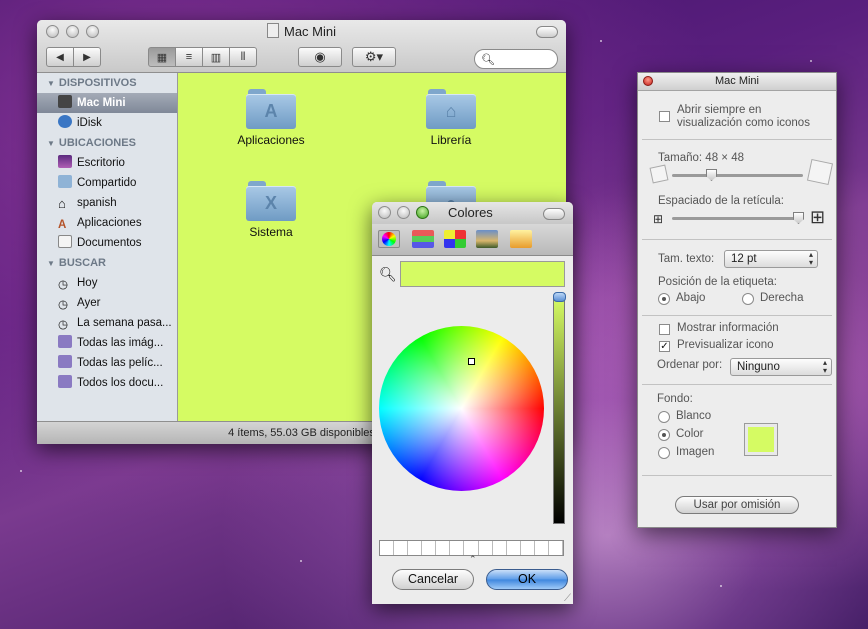 The height and width of the screenshot is (629, 868). Describe the element at coordinates (470, 212) in the screenshot. I see `panel-title: Colores` at that location.